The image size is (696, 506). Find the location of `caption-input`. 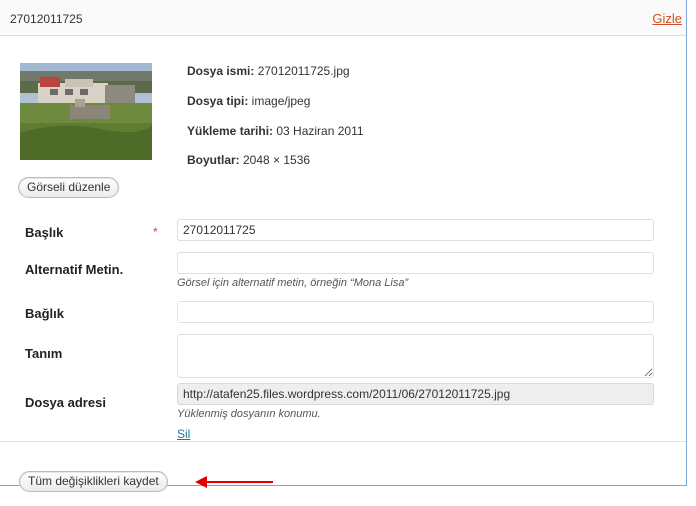

caption-input is located at coordinates (415, 312).